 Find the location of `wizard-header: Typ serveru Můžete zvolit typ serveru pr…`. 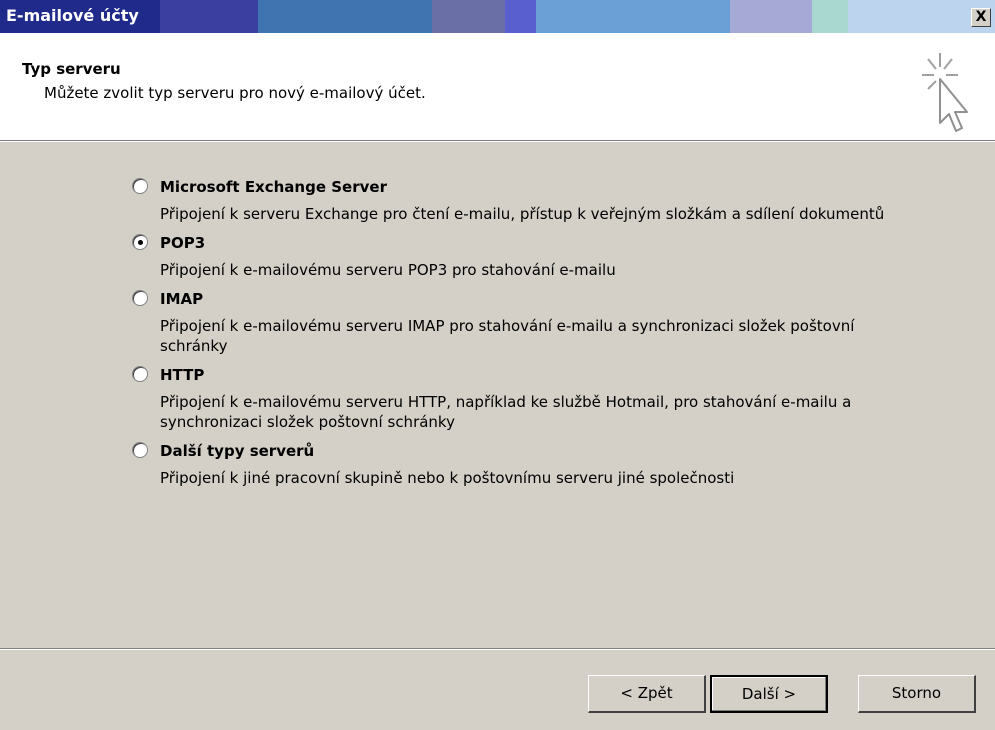

wizard-header: Typ serveru Můžete zvolit typ serveru pr… is located at coordinates (497, 87).